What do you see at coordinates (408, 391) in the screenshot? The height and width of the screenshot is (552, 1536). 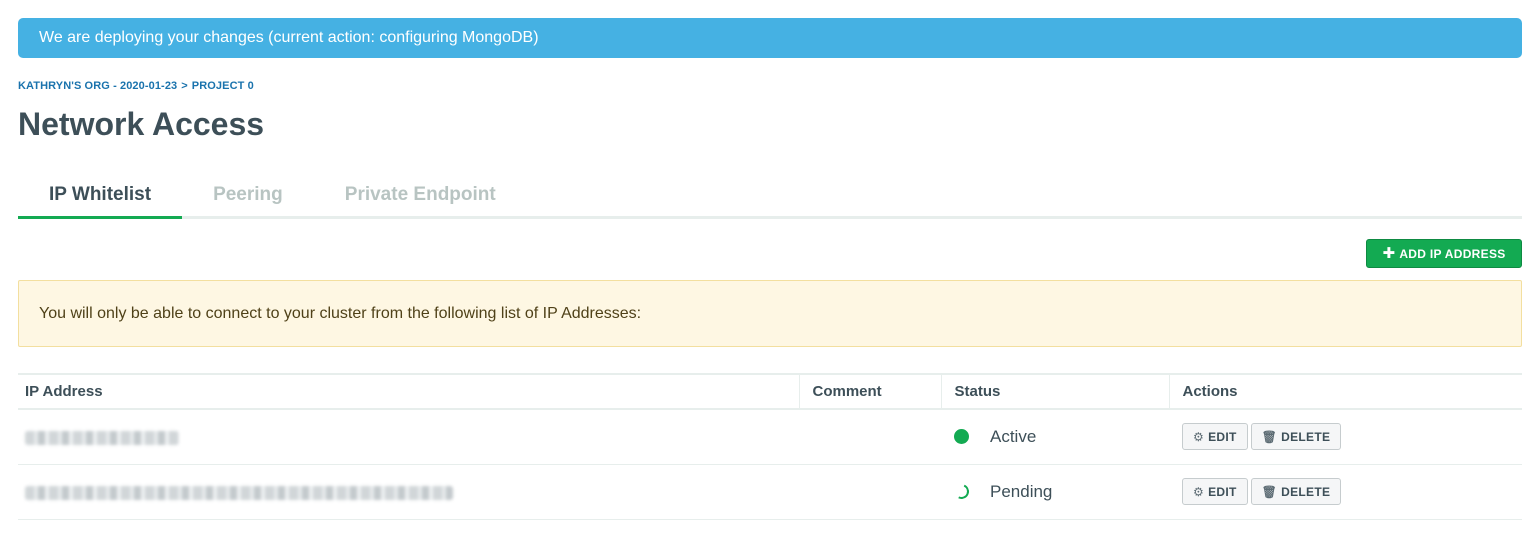 I see `column-header-ip-address: IP Address` at bounding box center [408, 391].